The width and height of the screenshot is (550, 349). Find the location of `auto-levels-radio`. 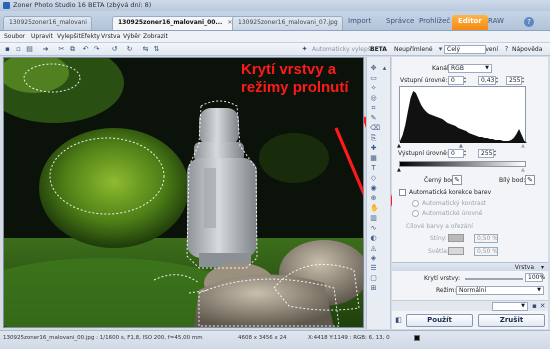

auto-levels-radio is located at coordinates (415, 213).